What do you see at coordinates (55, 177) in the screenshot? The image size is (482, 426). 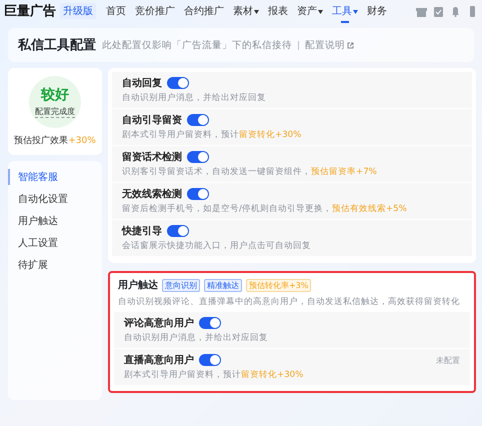 I see `side-menu-item: 智能客服` at bounding box center [55, 177].